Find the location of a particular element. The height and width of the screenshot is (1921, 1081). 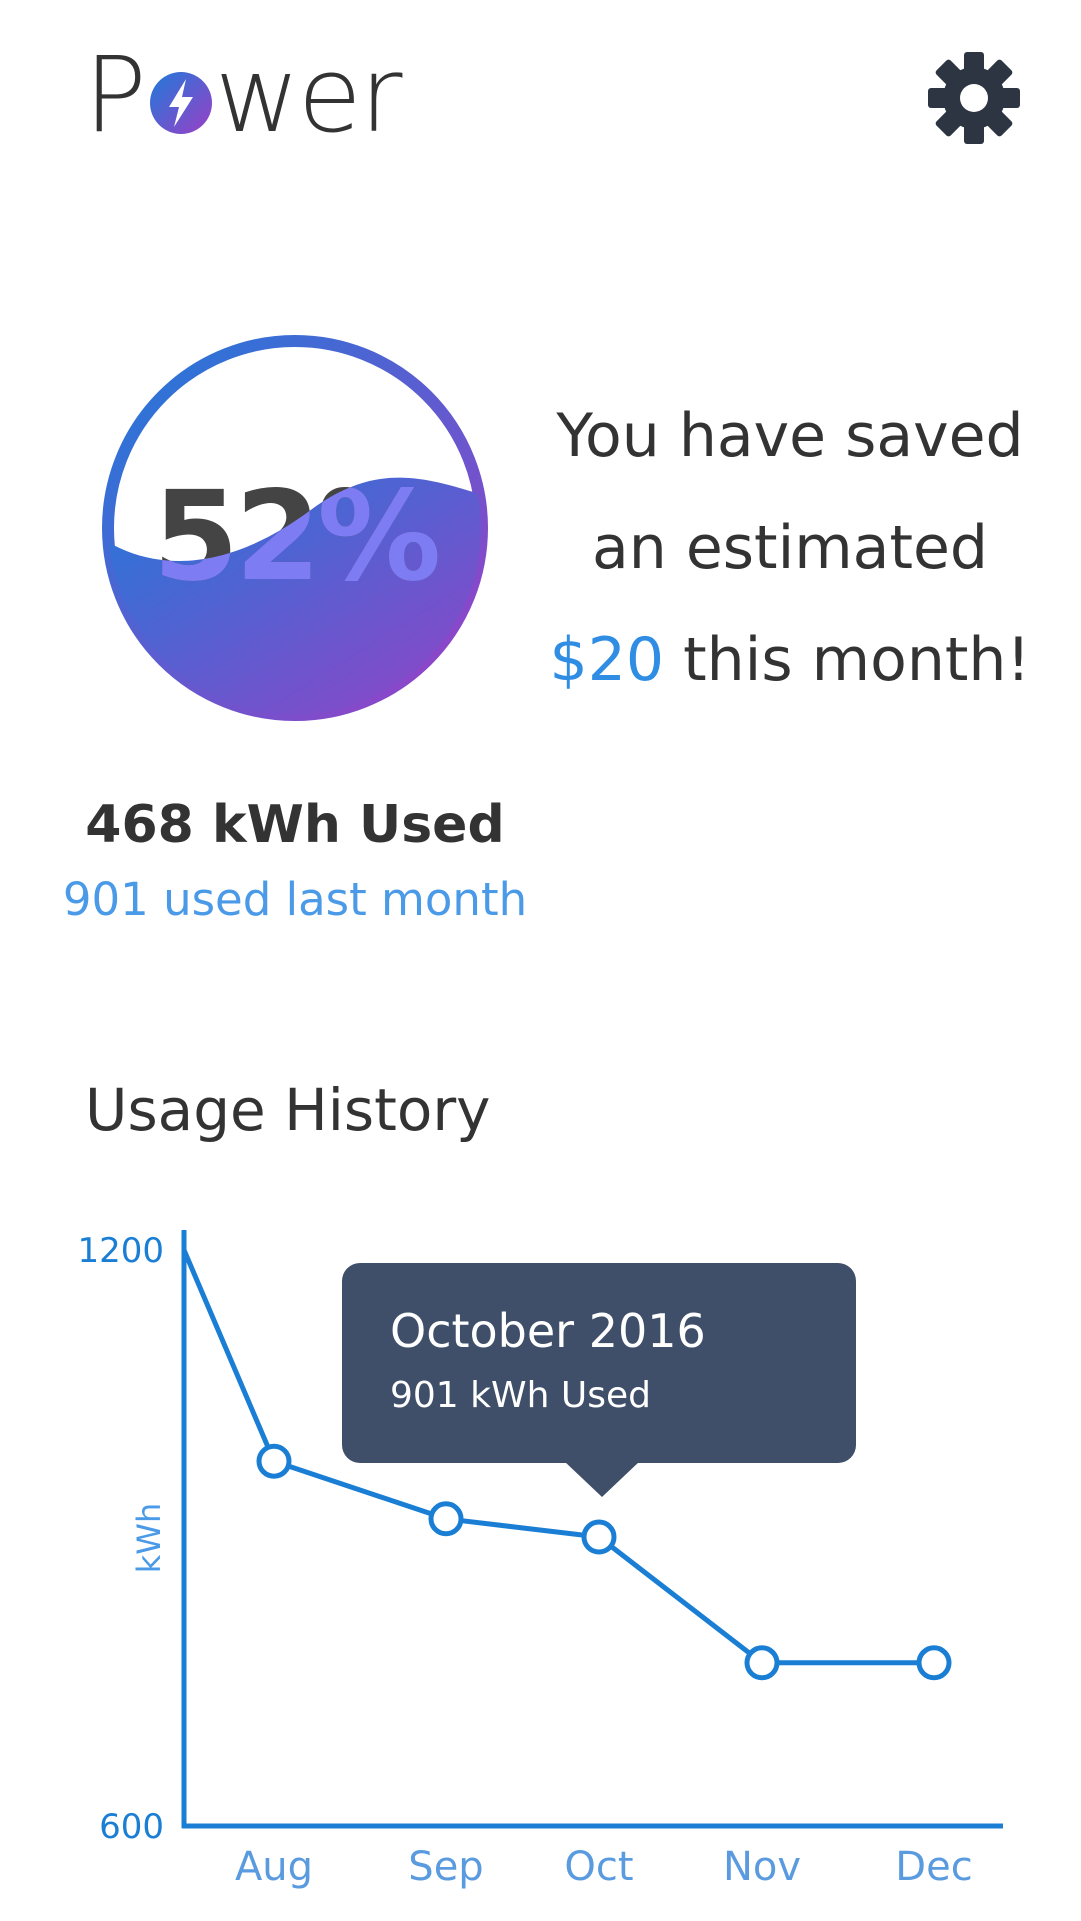

app-header: P wer is located at coordinates (540, 100).